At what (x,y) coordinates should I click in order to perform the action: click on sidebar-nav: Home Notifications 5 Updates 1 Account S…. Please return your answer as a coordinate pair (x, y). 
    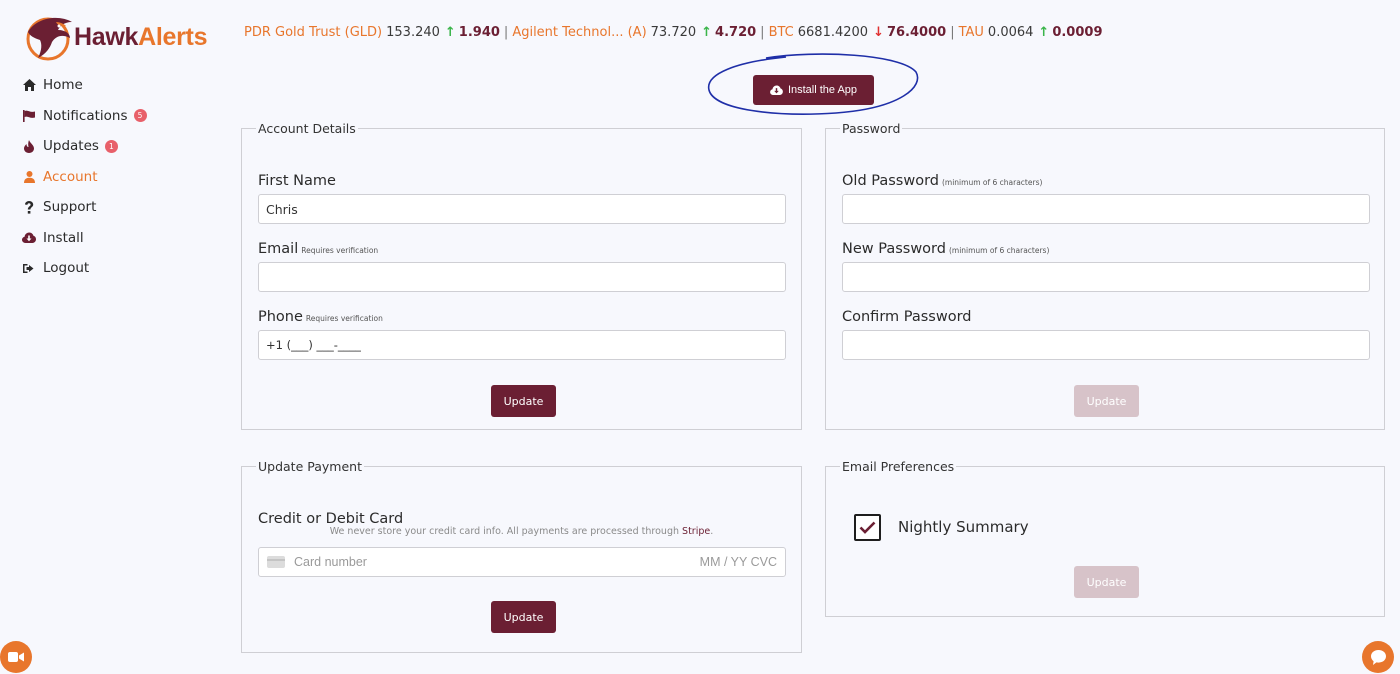
    Looking at the image, I should click on (122, 177).